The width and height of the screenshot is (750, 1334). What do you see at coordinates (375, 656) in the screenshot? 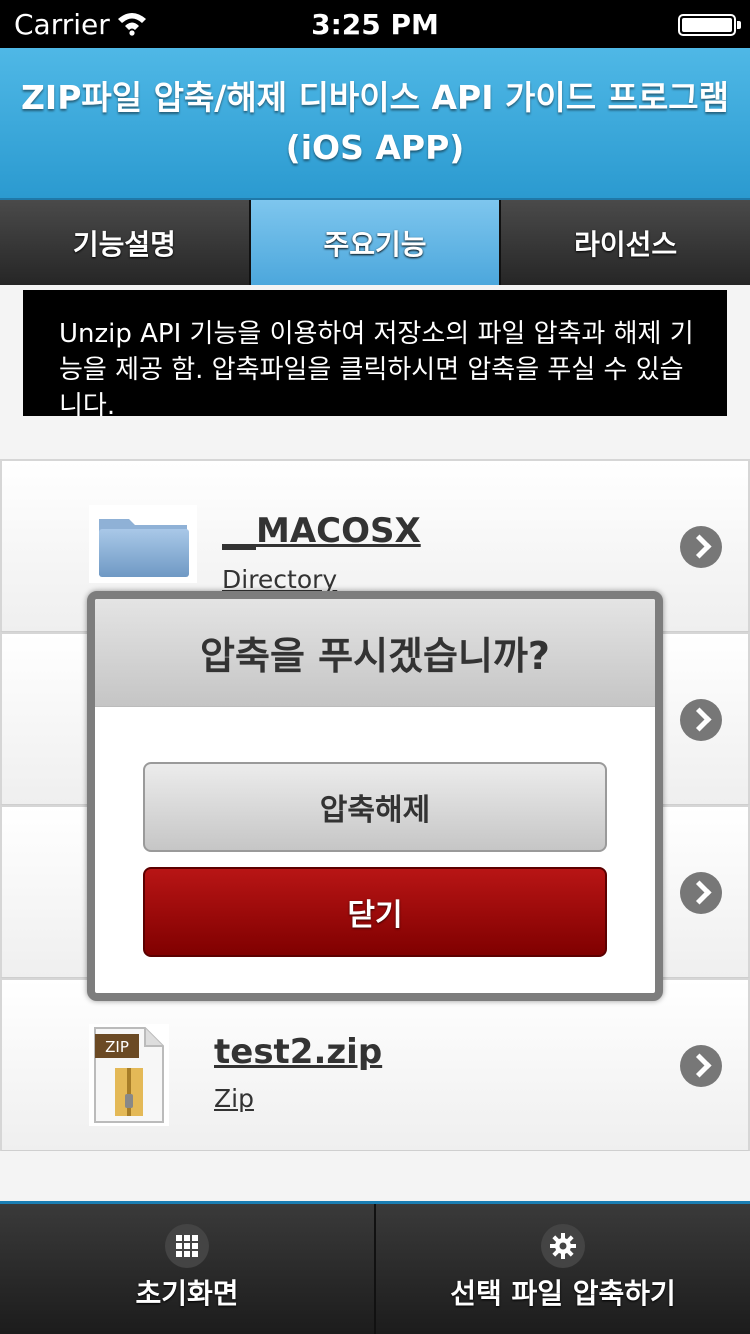
I see `dialog-title: 압축을 푸시겠습니까?` at bounding box center [375, 656].